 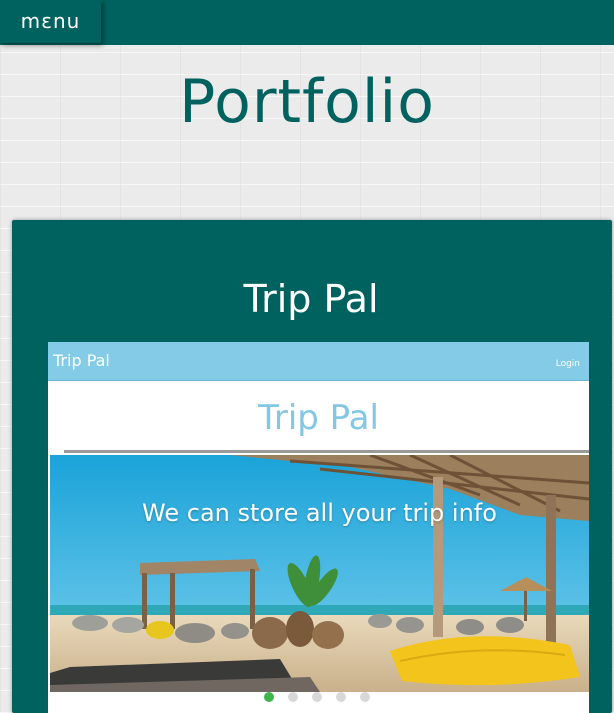 I want to click on screenshot-navbar: Trip Pal Login, so click(x=318, y=361).